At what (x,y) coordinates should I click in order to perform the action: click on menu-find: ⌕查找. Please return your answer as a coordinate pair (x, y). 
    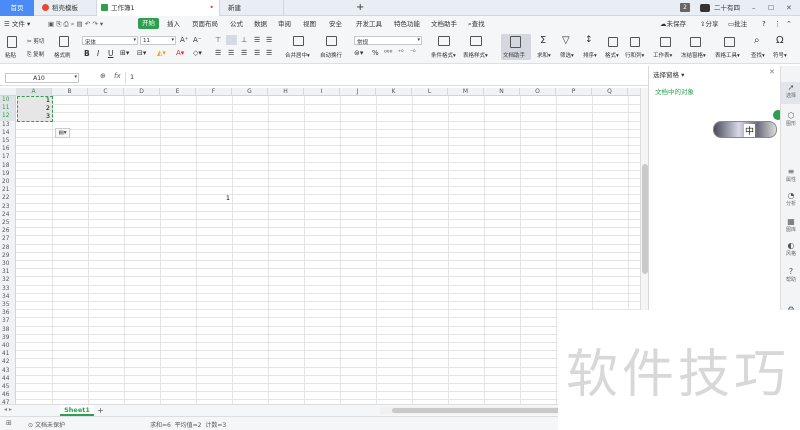
    Looking at the image, I should click on (476, 24).